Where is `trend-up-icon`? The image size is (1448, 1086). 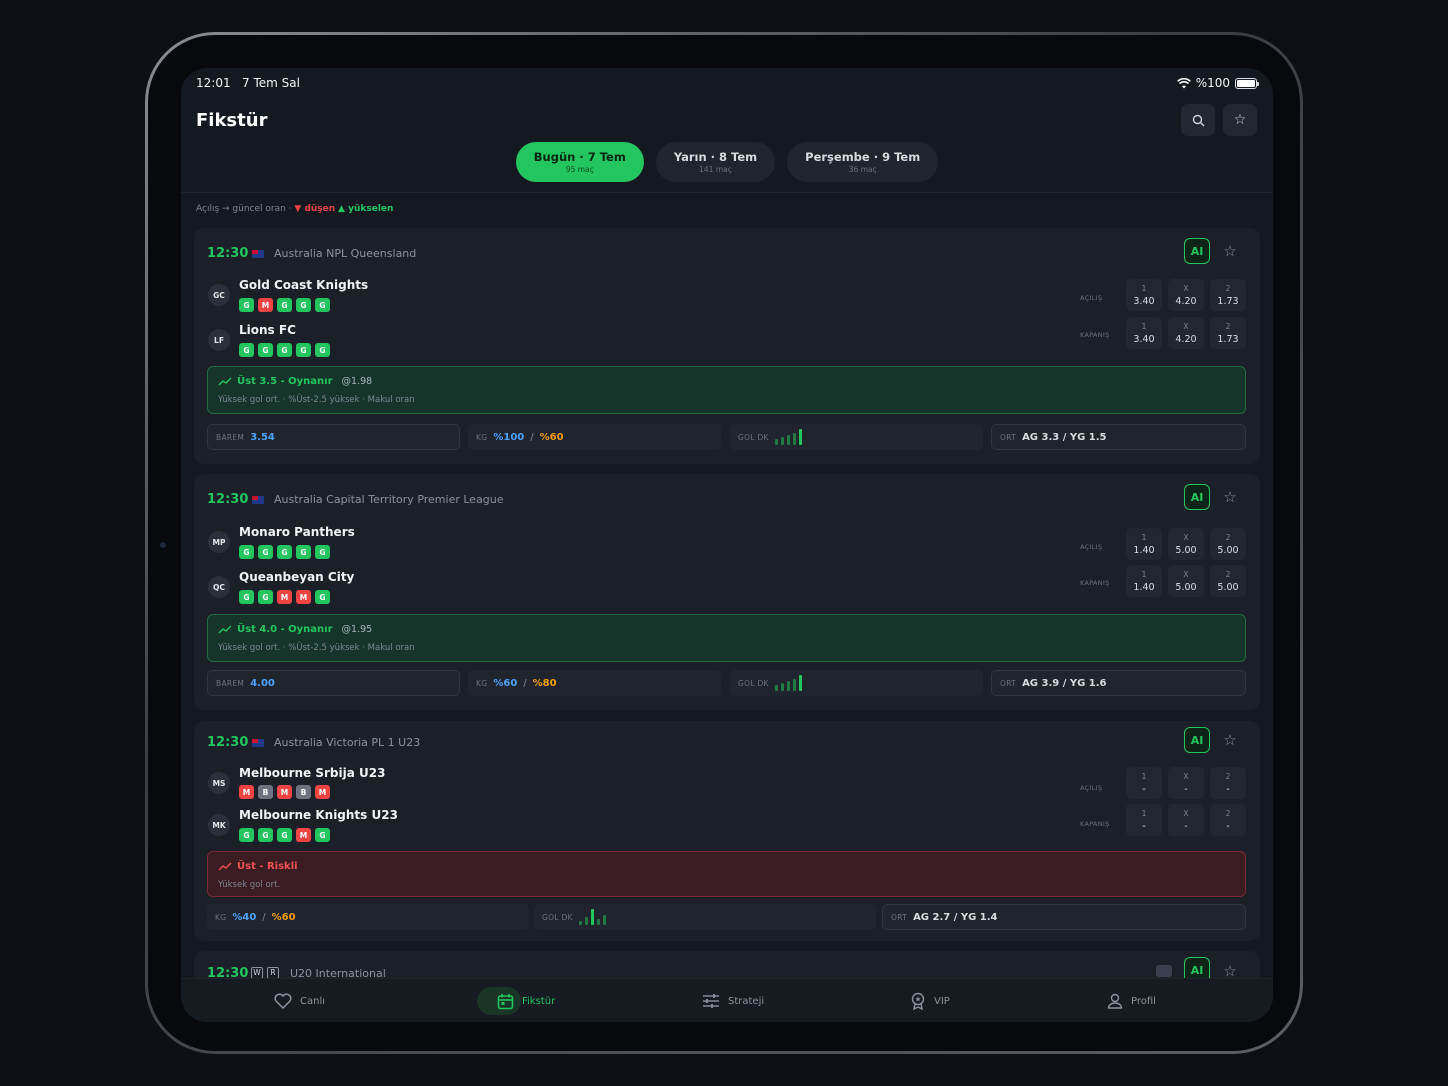 trend-up-icon is located at coordinates (225, 629).